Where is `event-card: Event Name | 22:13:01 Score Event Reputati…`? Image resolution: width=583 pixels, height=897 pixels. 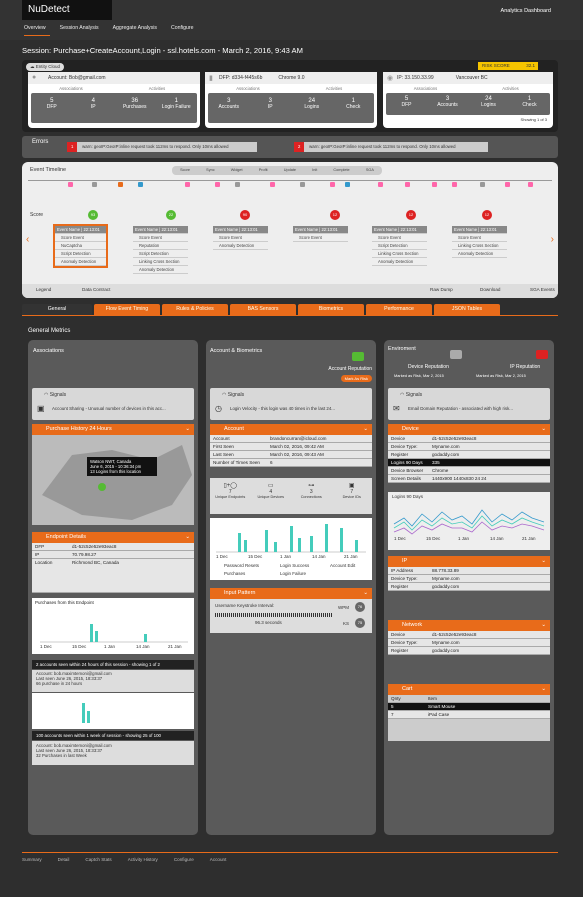 event-card: Event Name | 22:13:01 Score Event Reputati… is located at coordinates (160, 250).